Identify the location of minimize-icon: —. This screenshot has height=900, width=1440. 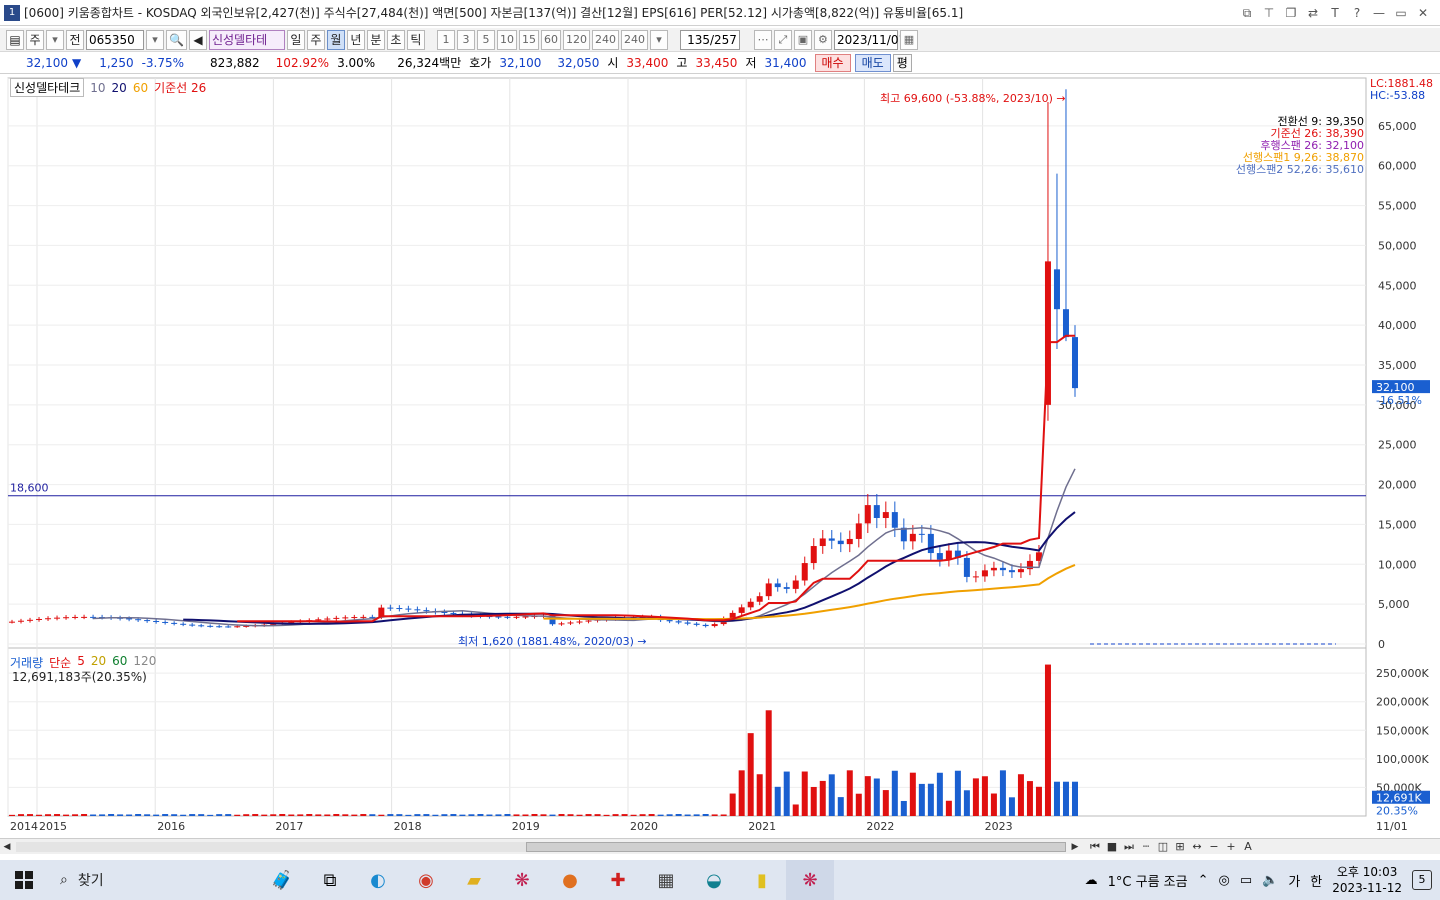
(1379, 13).